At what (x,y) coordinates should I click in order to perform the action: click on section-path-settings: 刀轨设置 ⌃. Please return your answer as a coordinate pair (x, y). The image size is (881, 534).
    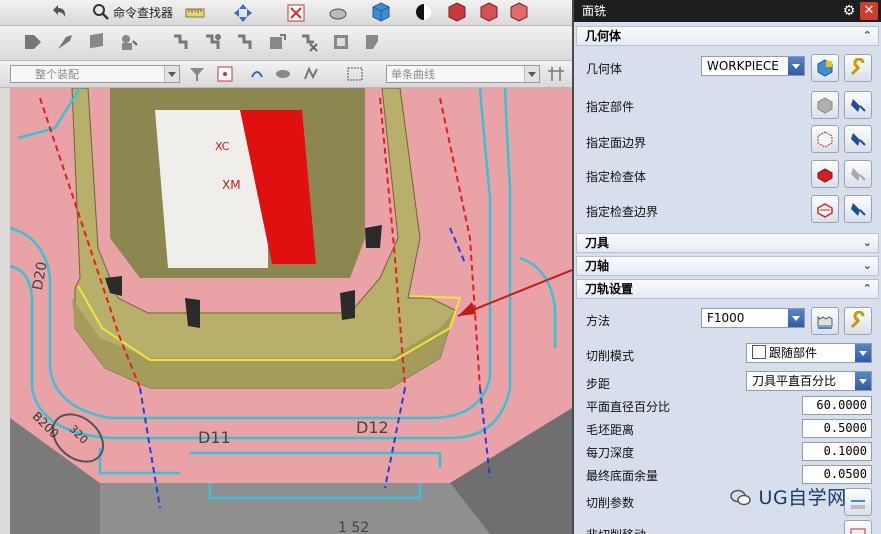
    Looking at the image, I should click on (727, 289).